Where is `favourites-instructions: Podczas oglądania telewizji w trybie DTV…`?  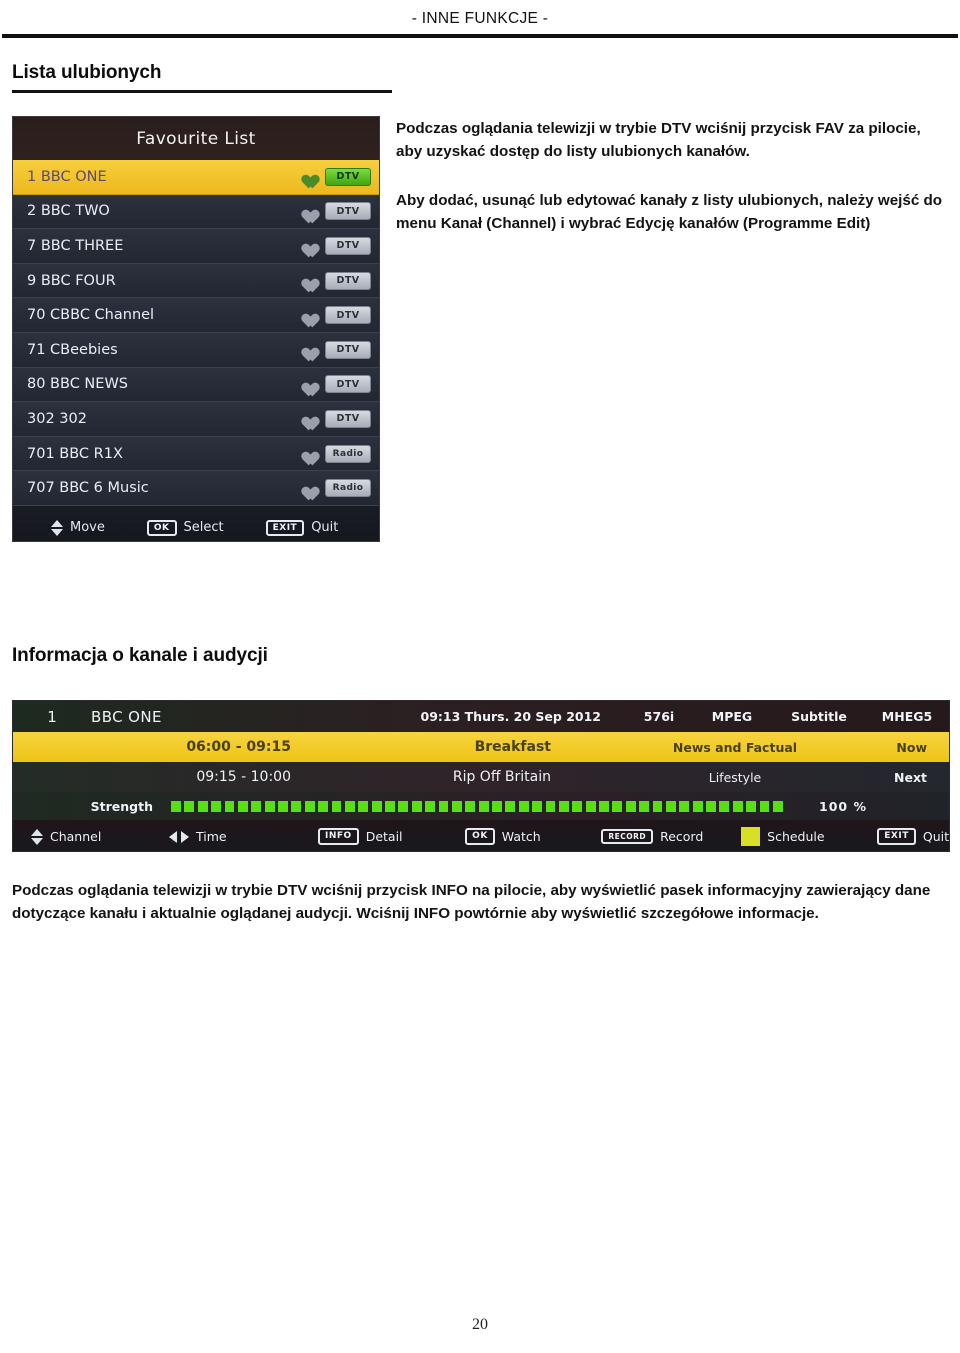 favourites-instructions: Podczas oglądania telewizji w trybie DTV… is located at coordinates (672, 176).